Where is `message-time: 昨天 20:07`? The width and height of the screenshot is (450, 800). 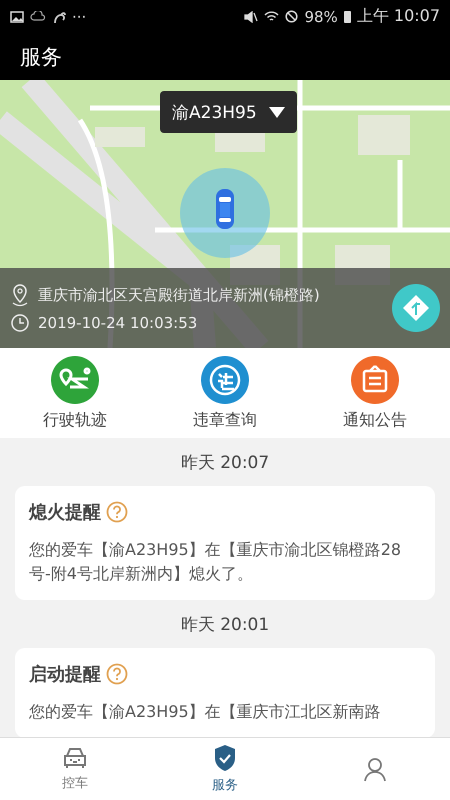 message-time: 昨天 20:07 is located at coordinates (225, 463).